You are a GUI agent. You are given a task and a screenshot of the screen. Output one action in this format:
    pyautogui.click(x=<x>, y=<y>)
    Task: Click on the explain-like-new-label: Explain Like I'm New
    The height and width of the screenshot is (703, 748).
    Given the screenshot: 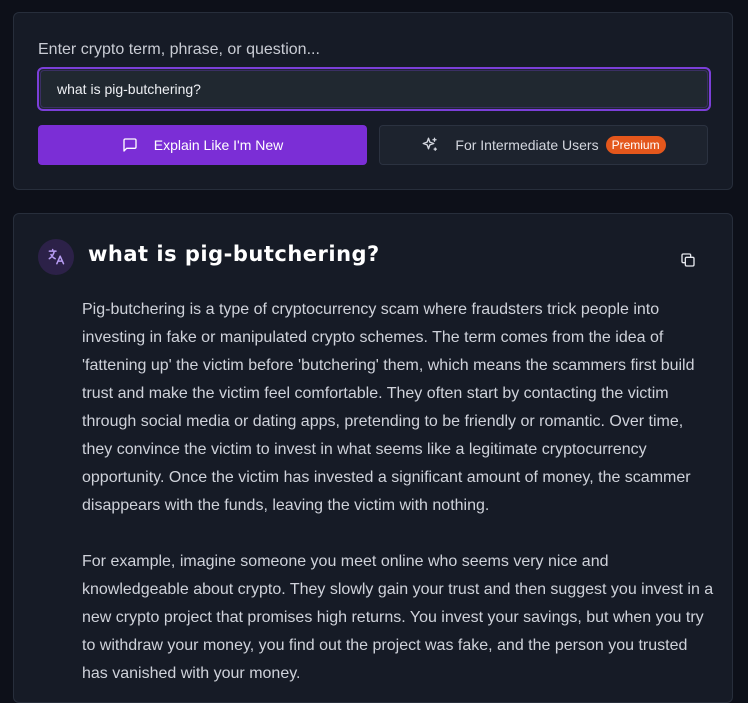 What is the action you would take?
    pyautogui.click(x=218, y=145)
    